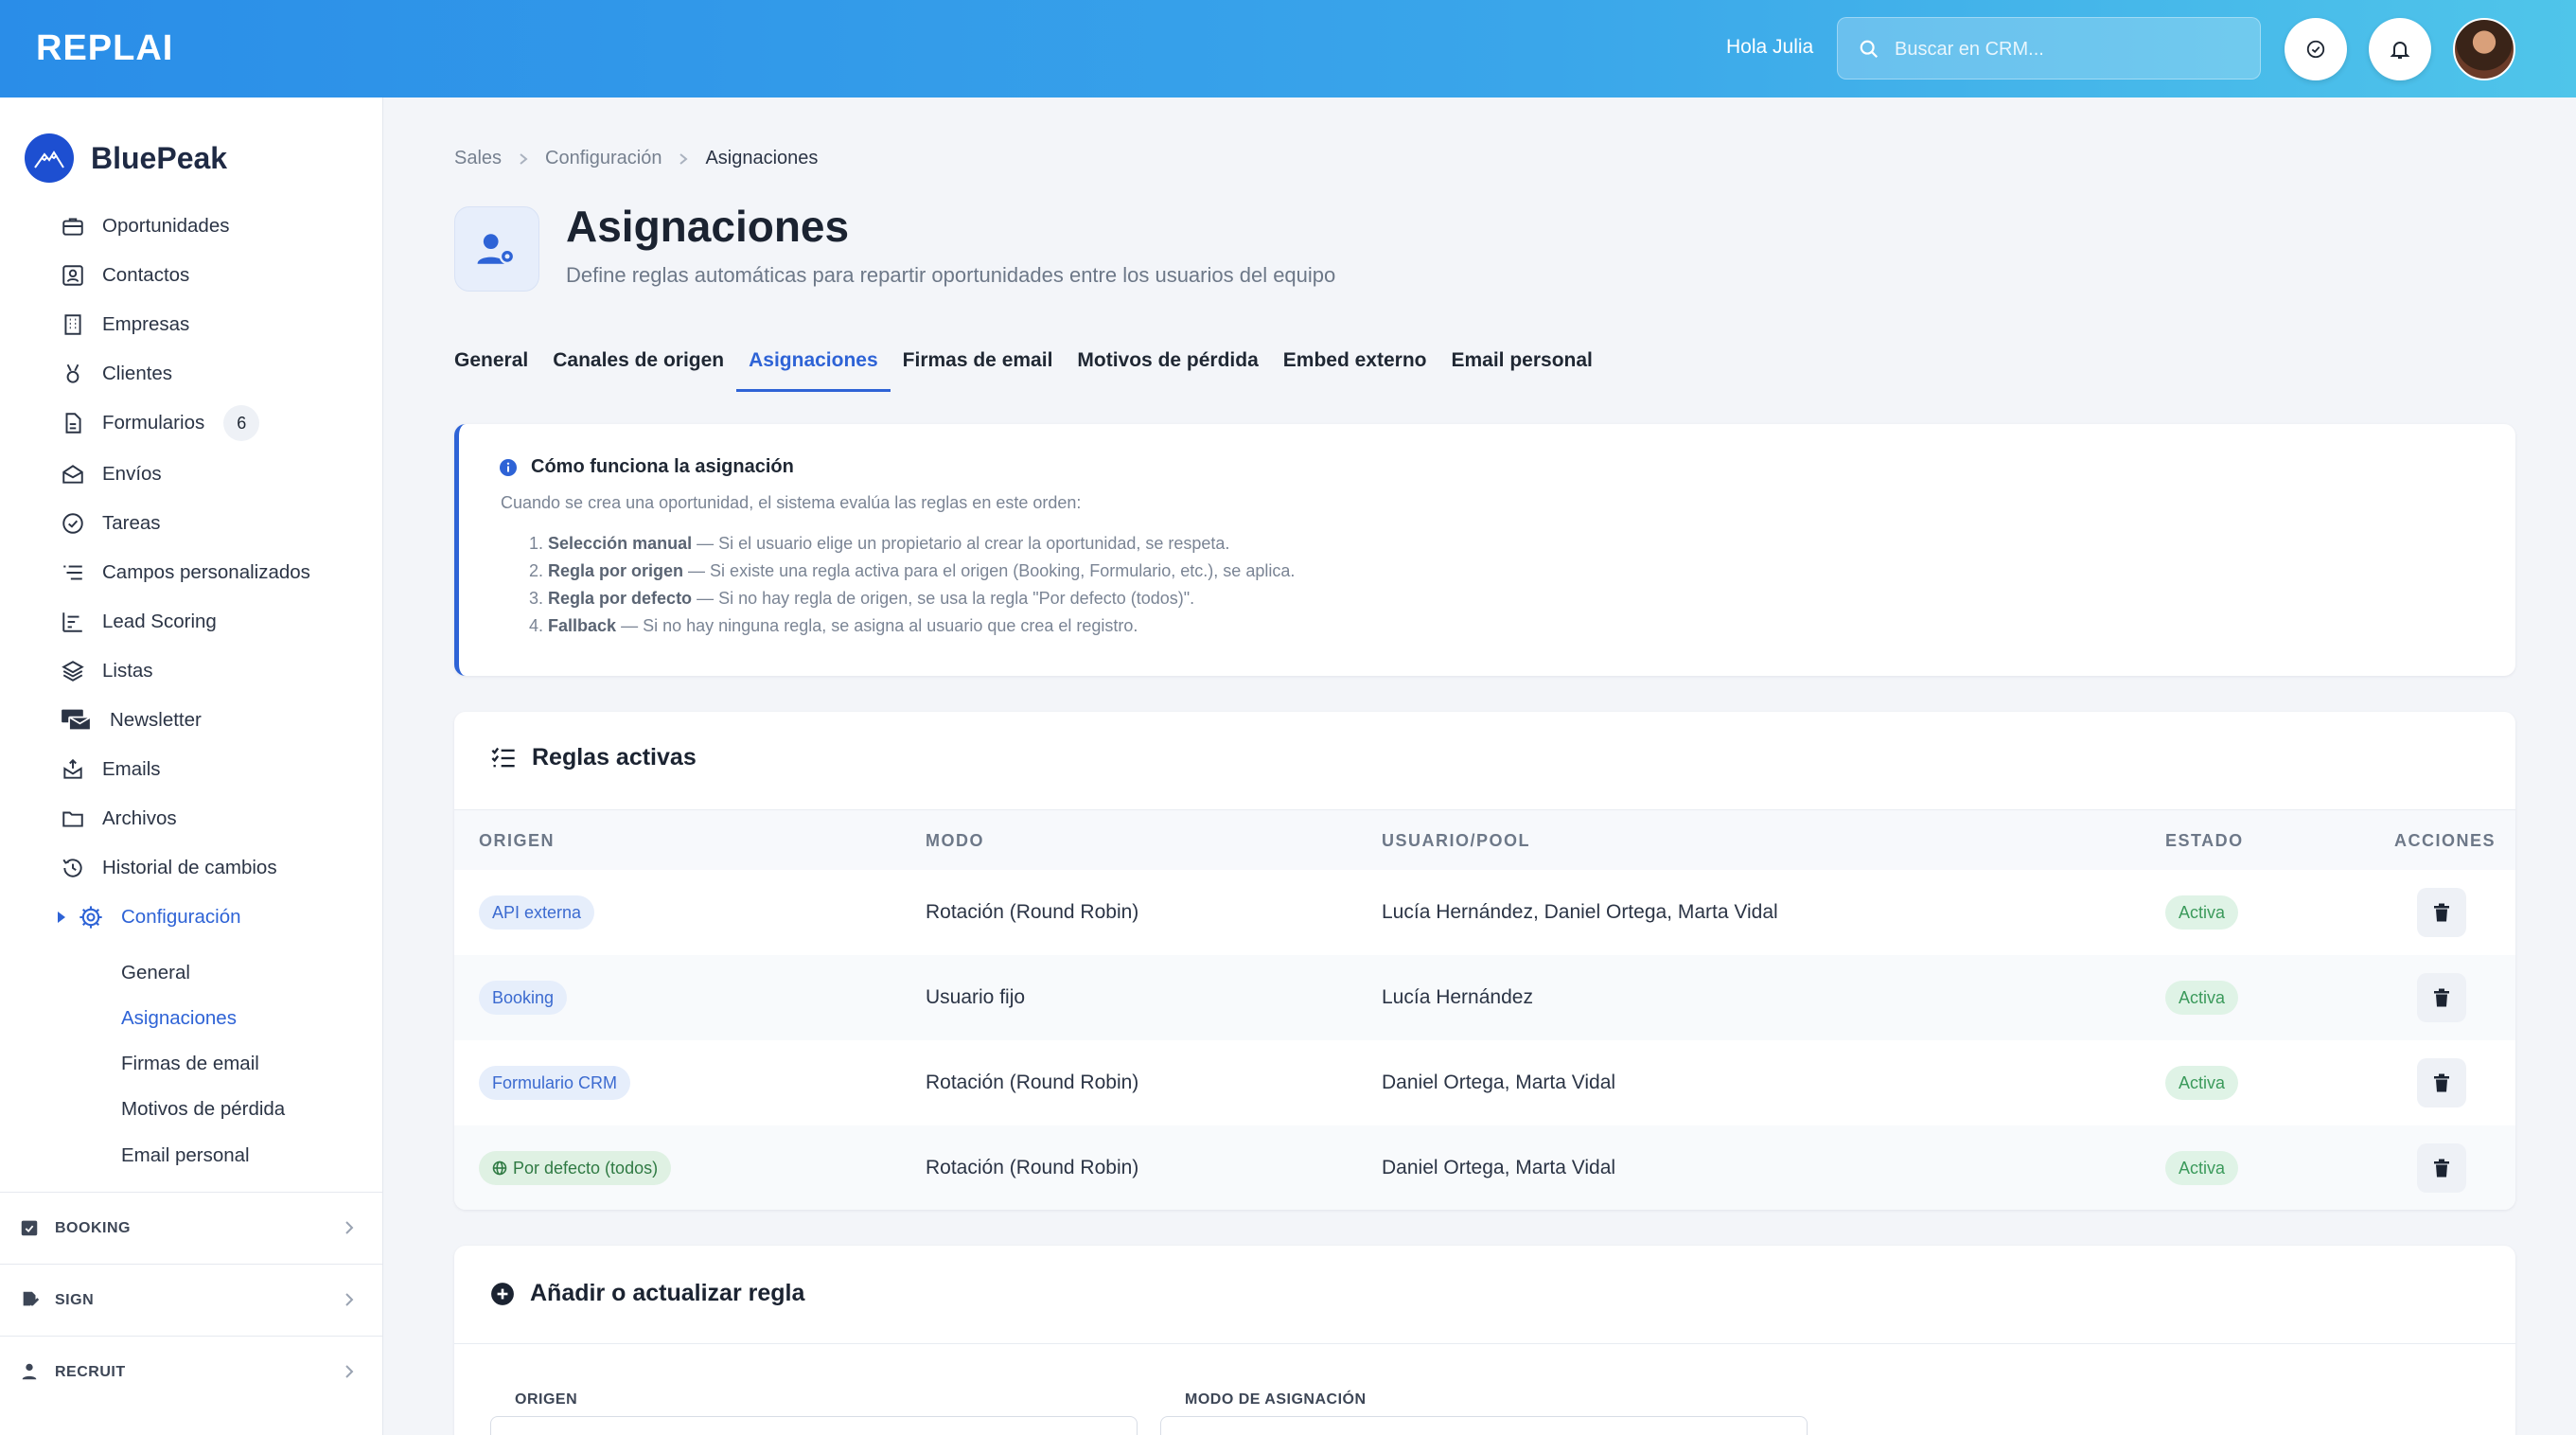  What do you see at coordinates (116, 374) in the screenshot?
I see `sidebar-item-clientes: Clientes` at bounding box center [116, 374].